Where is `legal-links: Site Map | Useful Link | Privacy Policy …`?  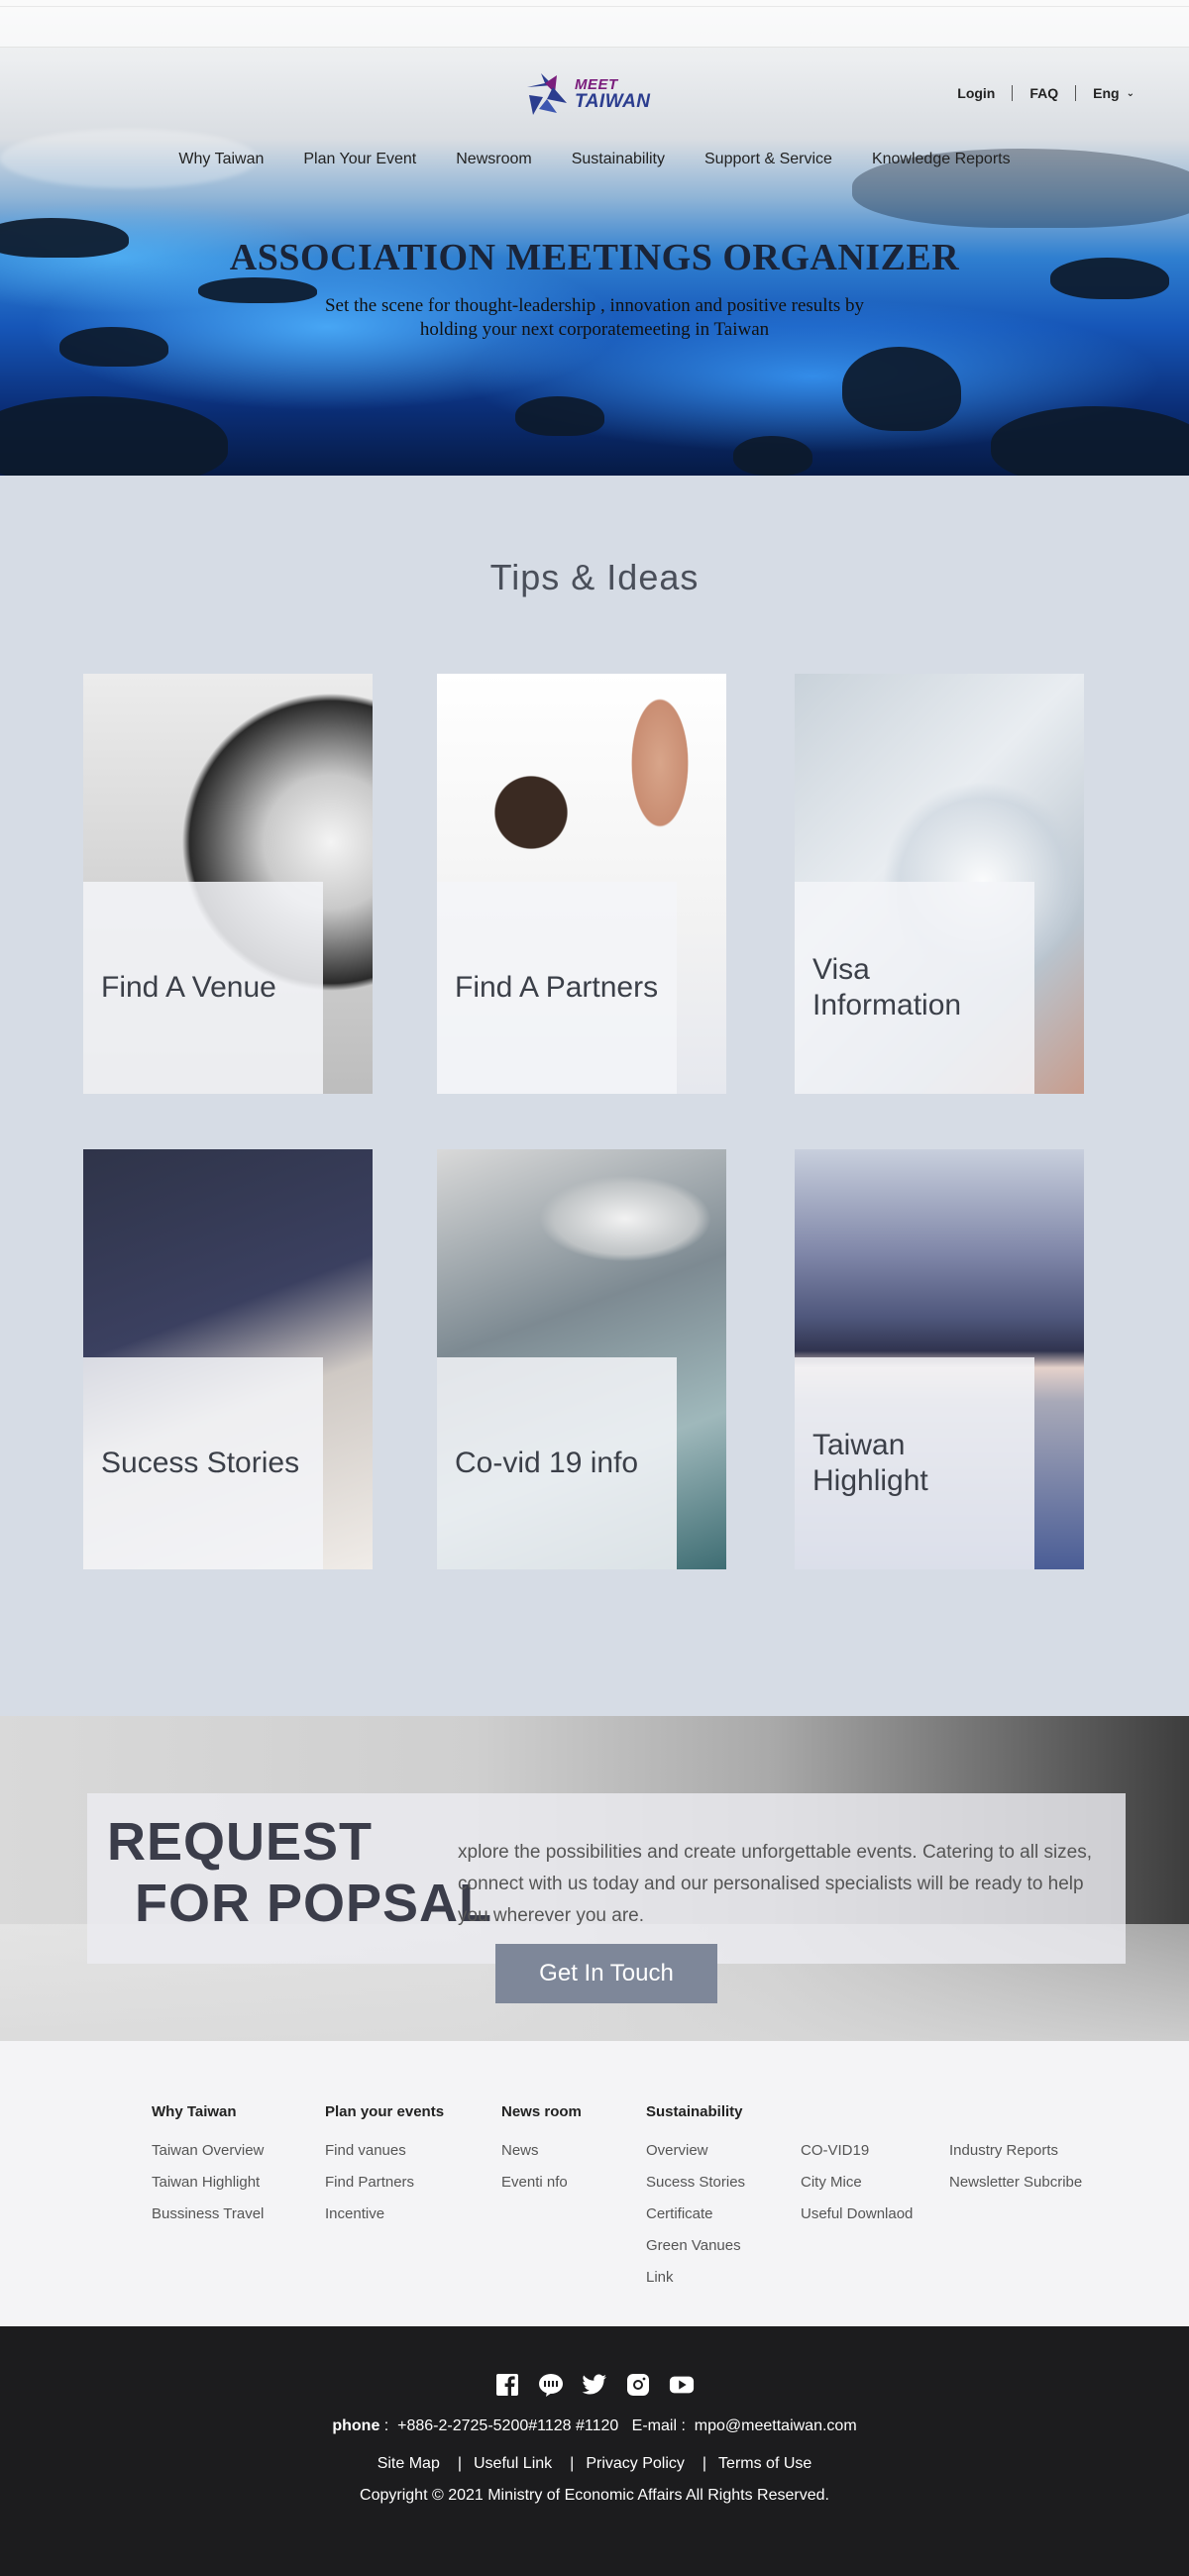
legal-links: Site Map | Useful Link | Privacy Policy … is located at coordinates (594, 2464).